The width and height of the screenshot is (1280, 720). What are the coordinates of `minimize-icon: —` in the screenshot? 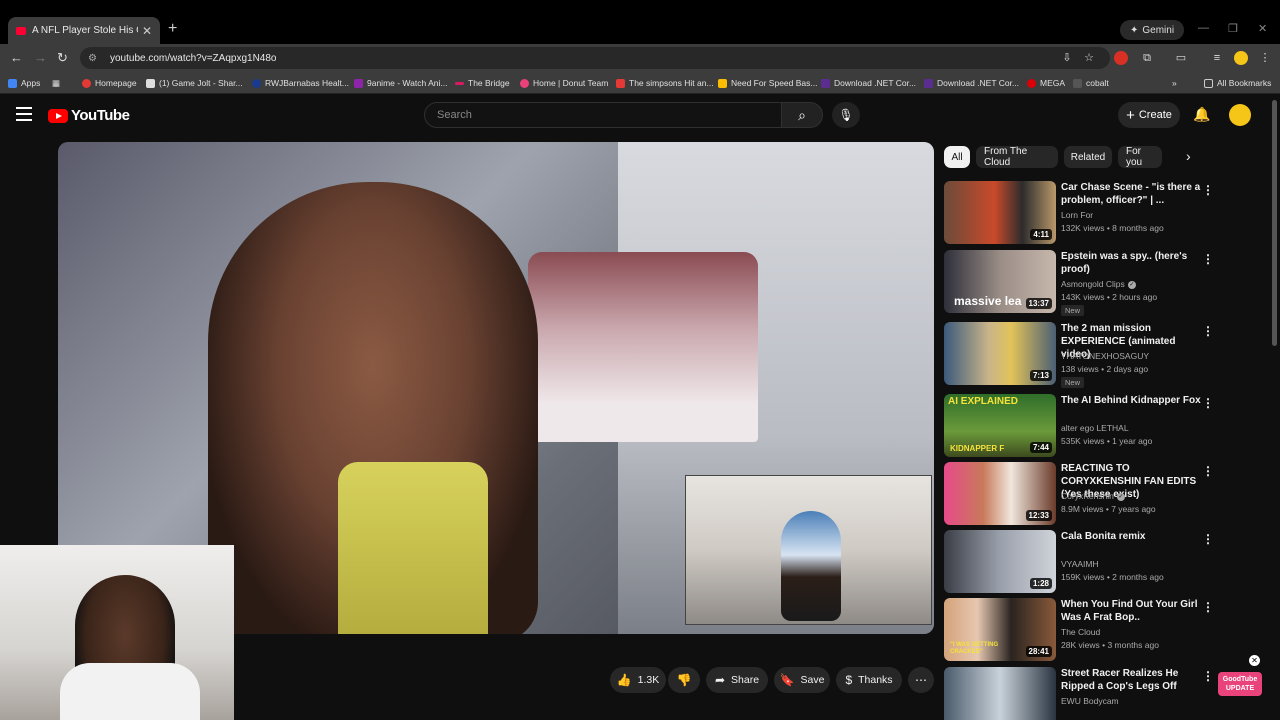 It's located at (1203, 28).